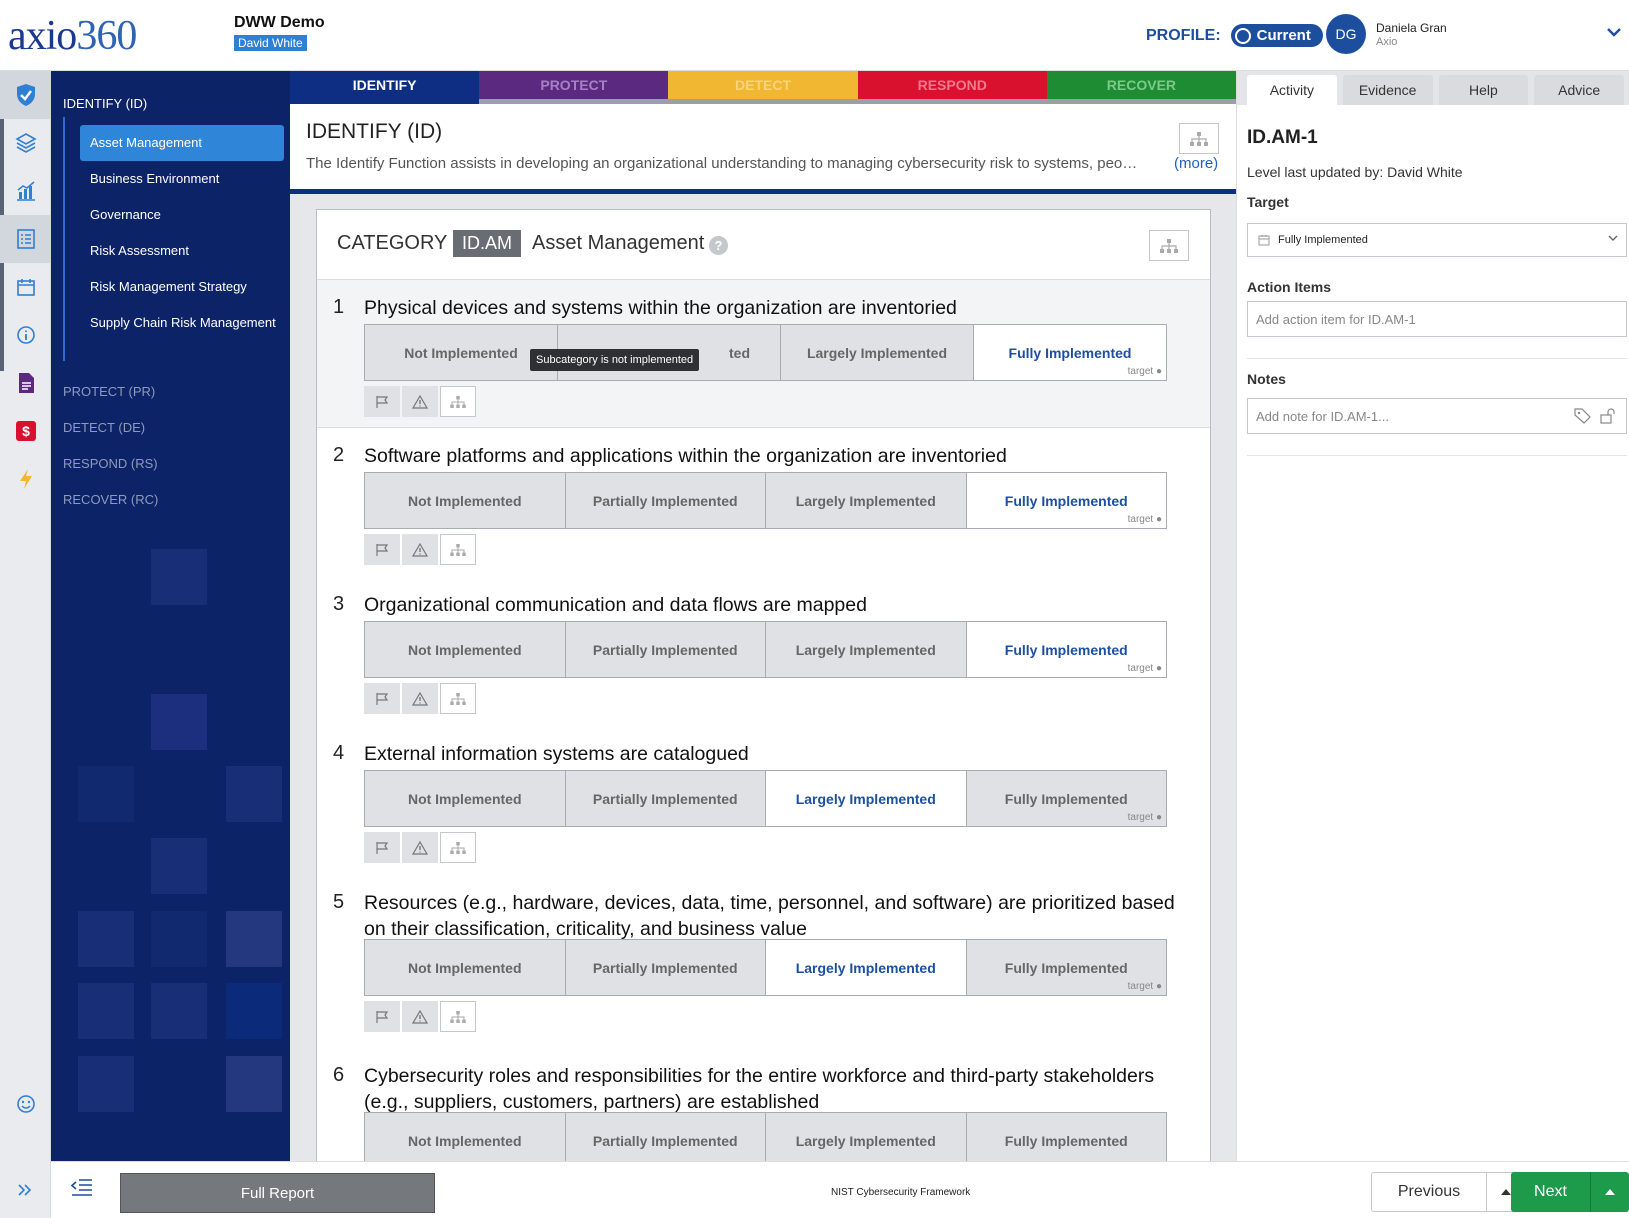  I want to click on nav-item-risk-management-strategy: Risk Management Strategy, so click(182, 287).